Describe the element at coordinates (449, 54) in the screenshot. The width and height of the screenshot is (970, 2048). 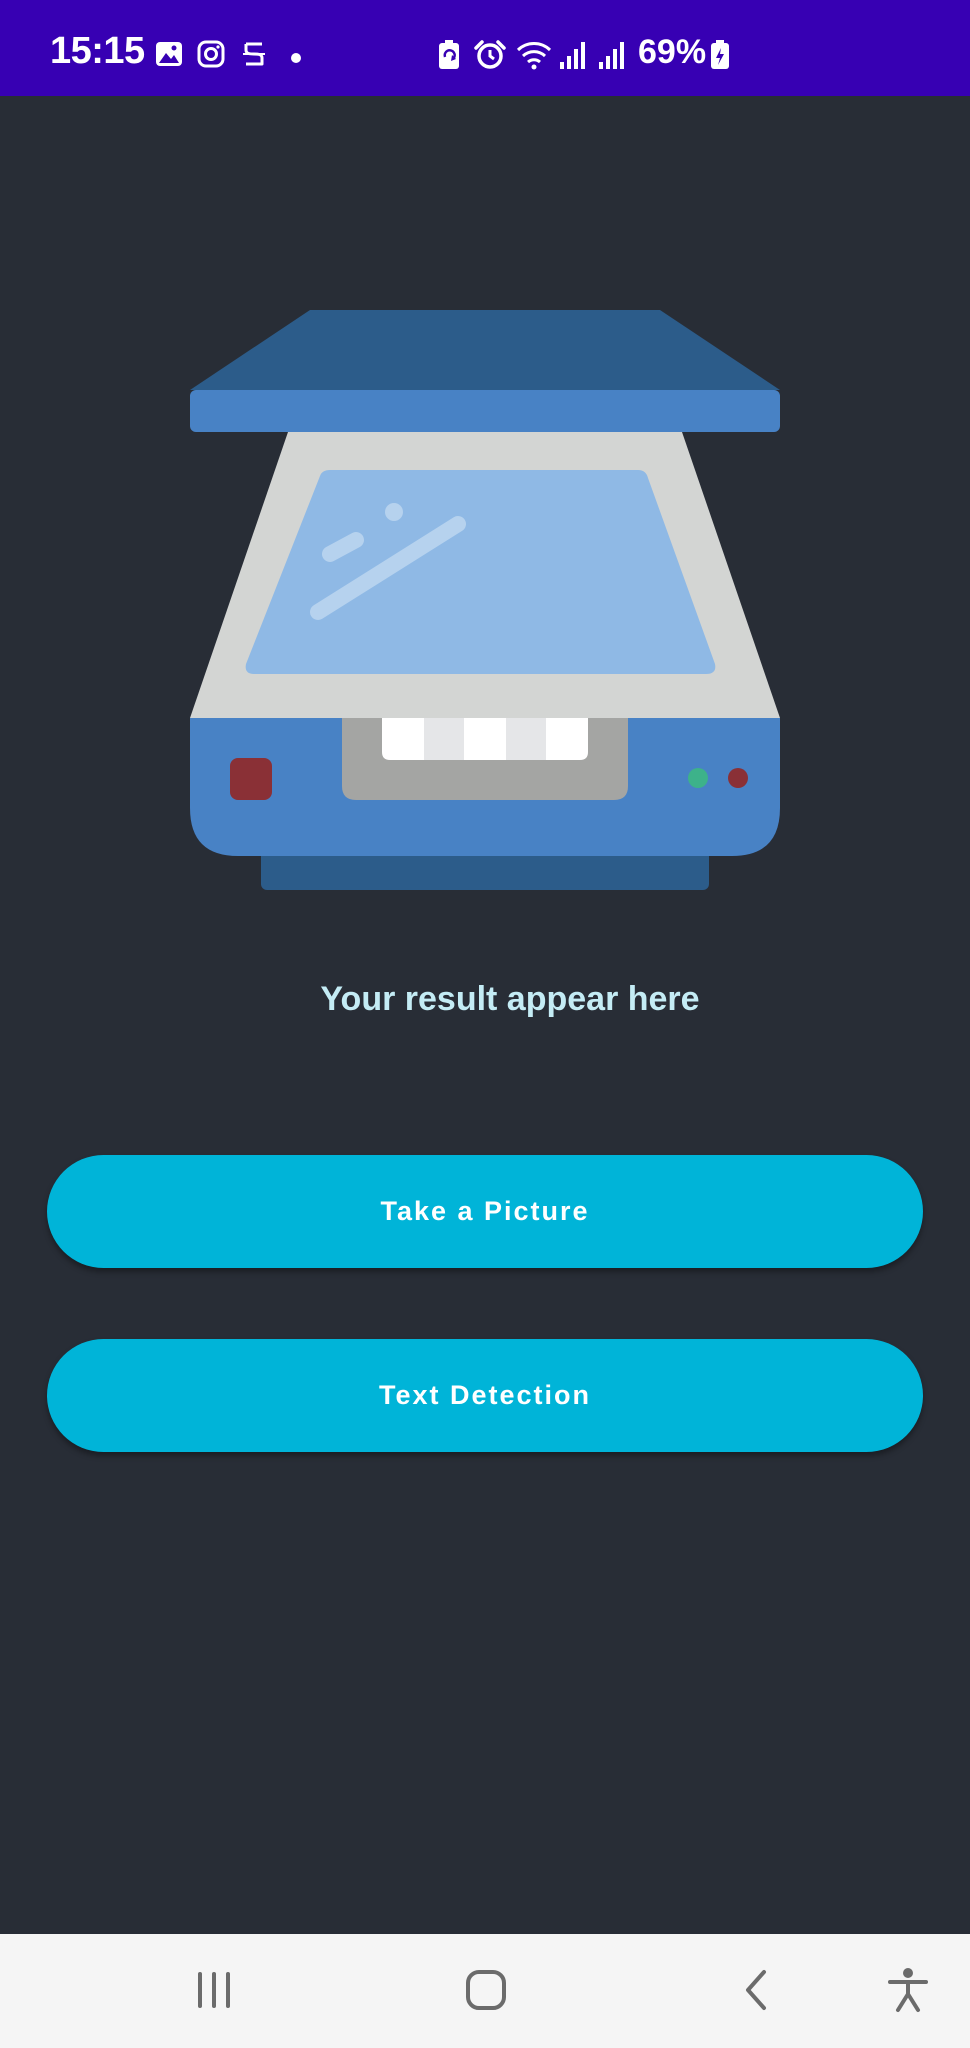
I see `battery-saver-icon` at that location.